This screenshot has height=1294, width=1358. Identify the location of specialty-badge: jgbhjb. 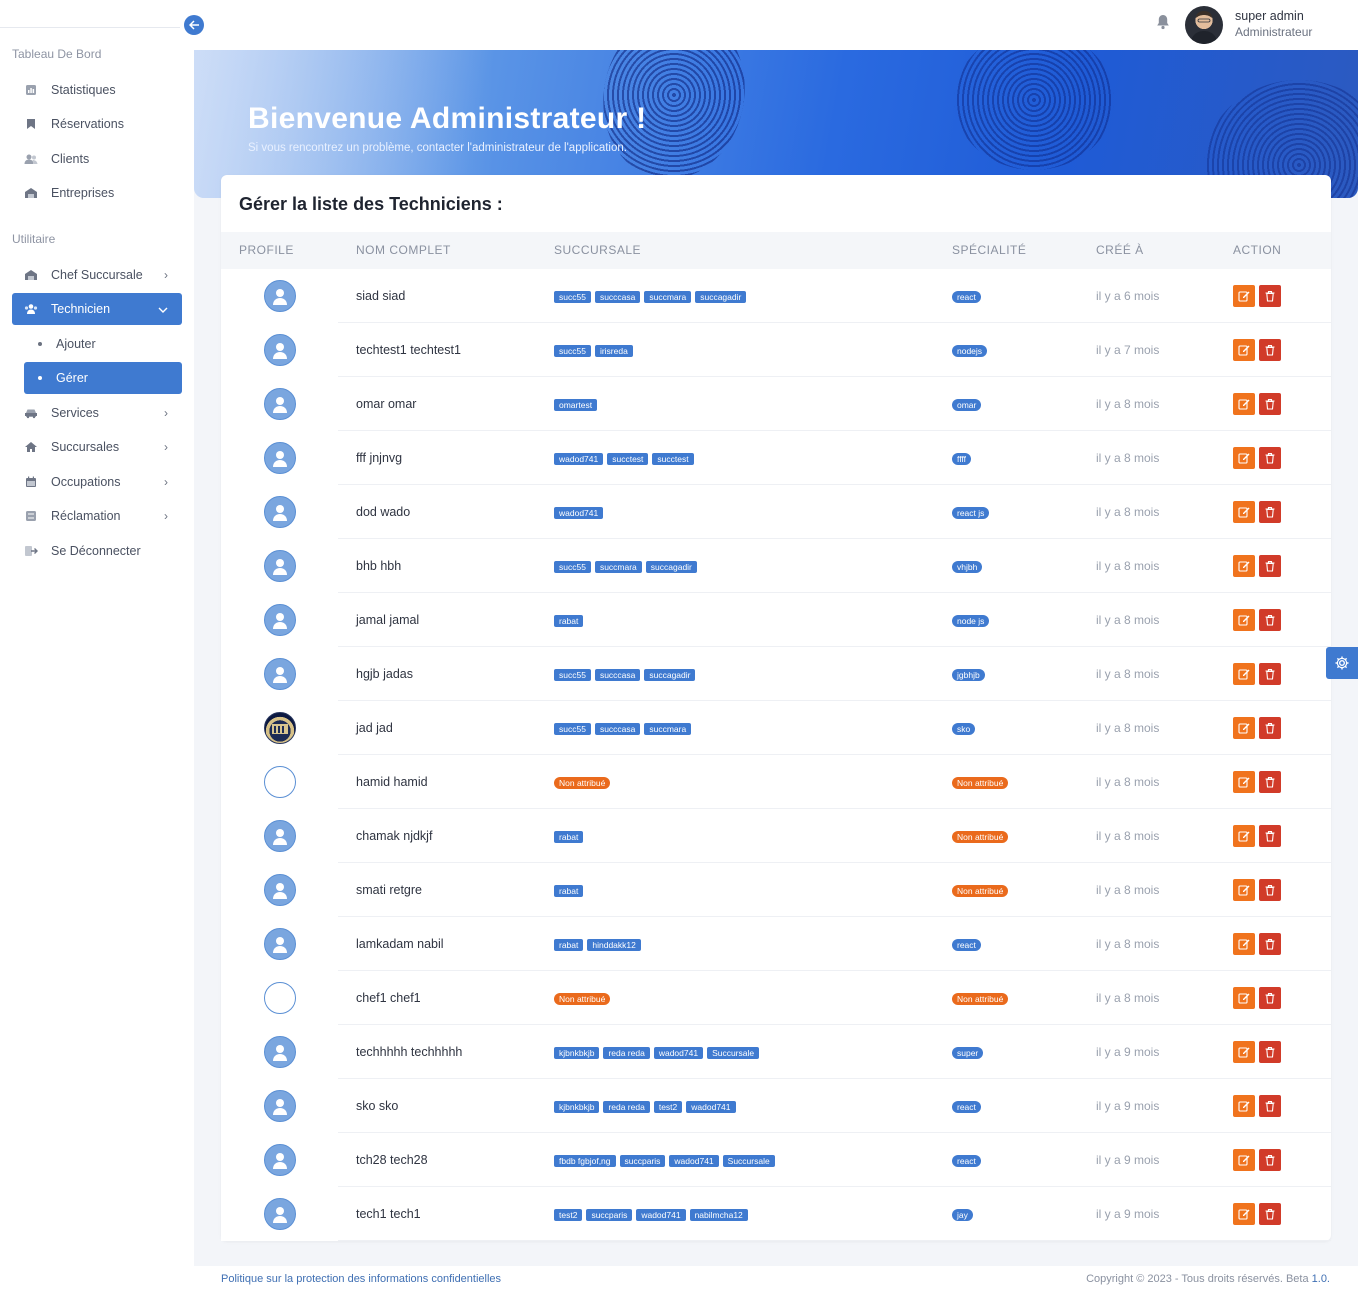
(968, 675).